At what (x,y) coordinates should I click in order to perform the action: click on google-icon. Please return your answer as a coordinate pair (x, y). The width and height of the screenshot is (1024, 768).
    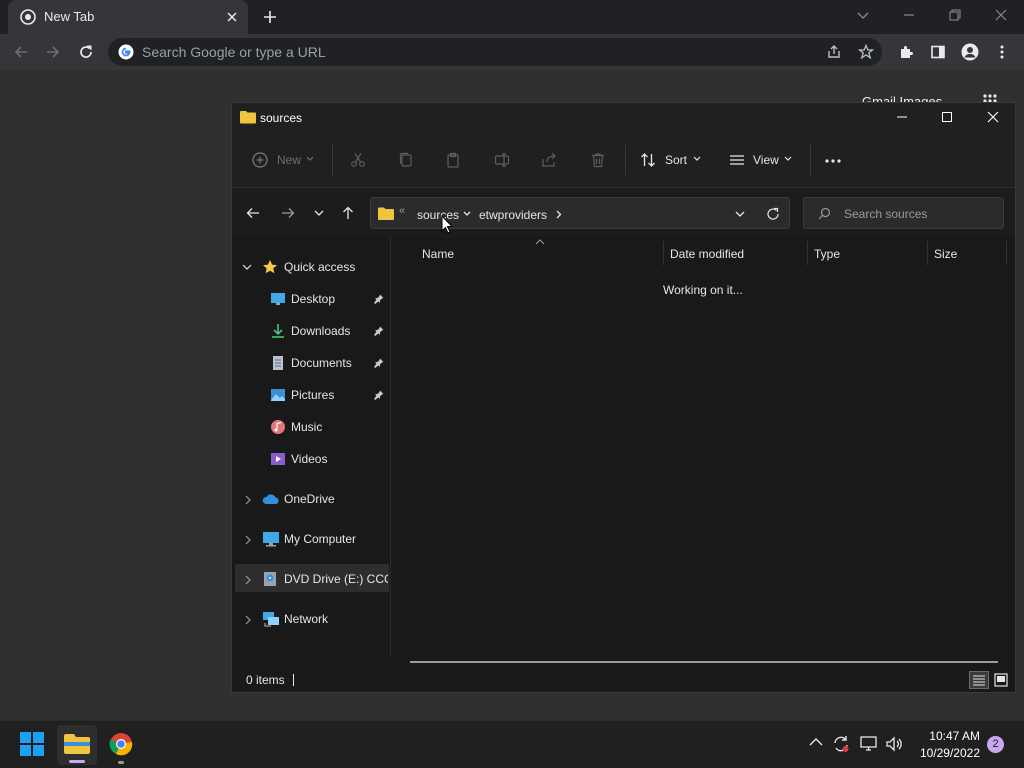
    Looking at the image, I should click on (126, 52).